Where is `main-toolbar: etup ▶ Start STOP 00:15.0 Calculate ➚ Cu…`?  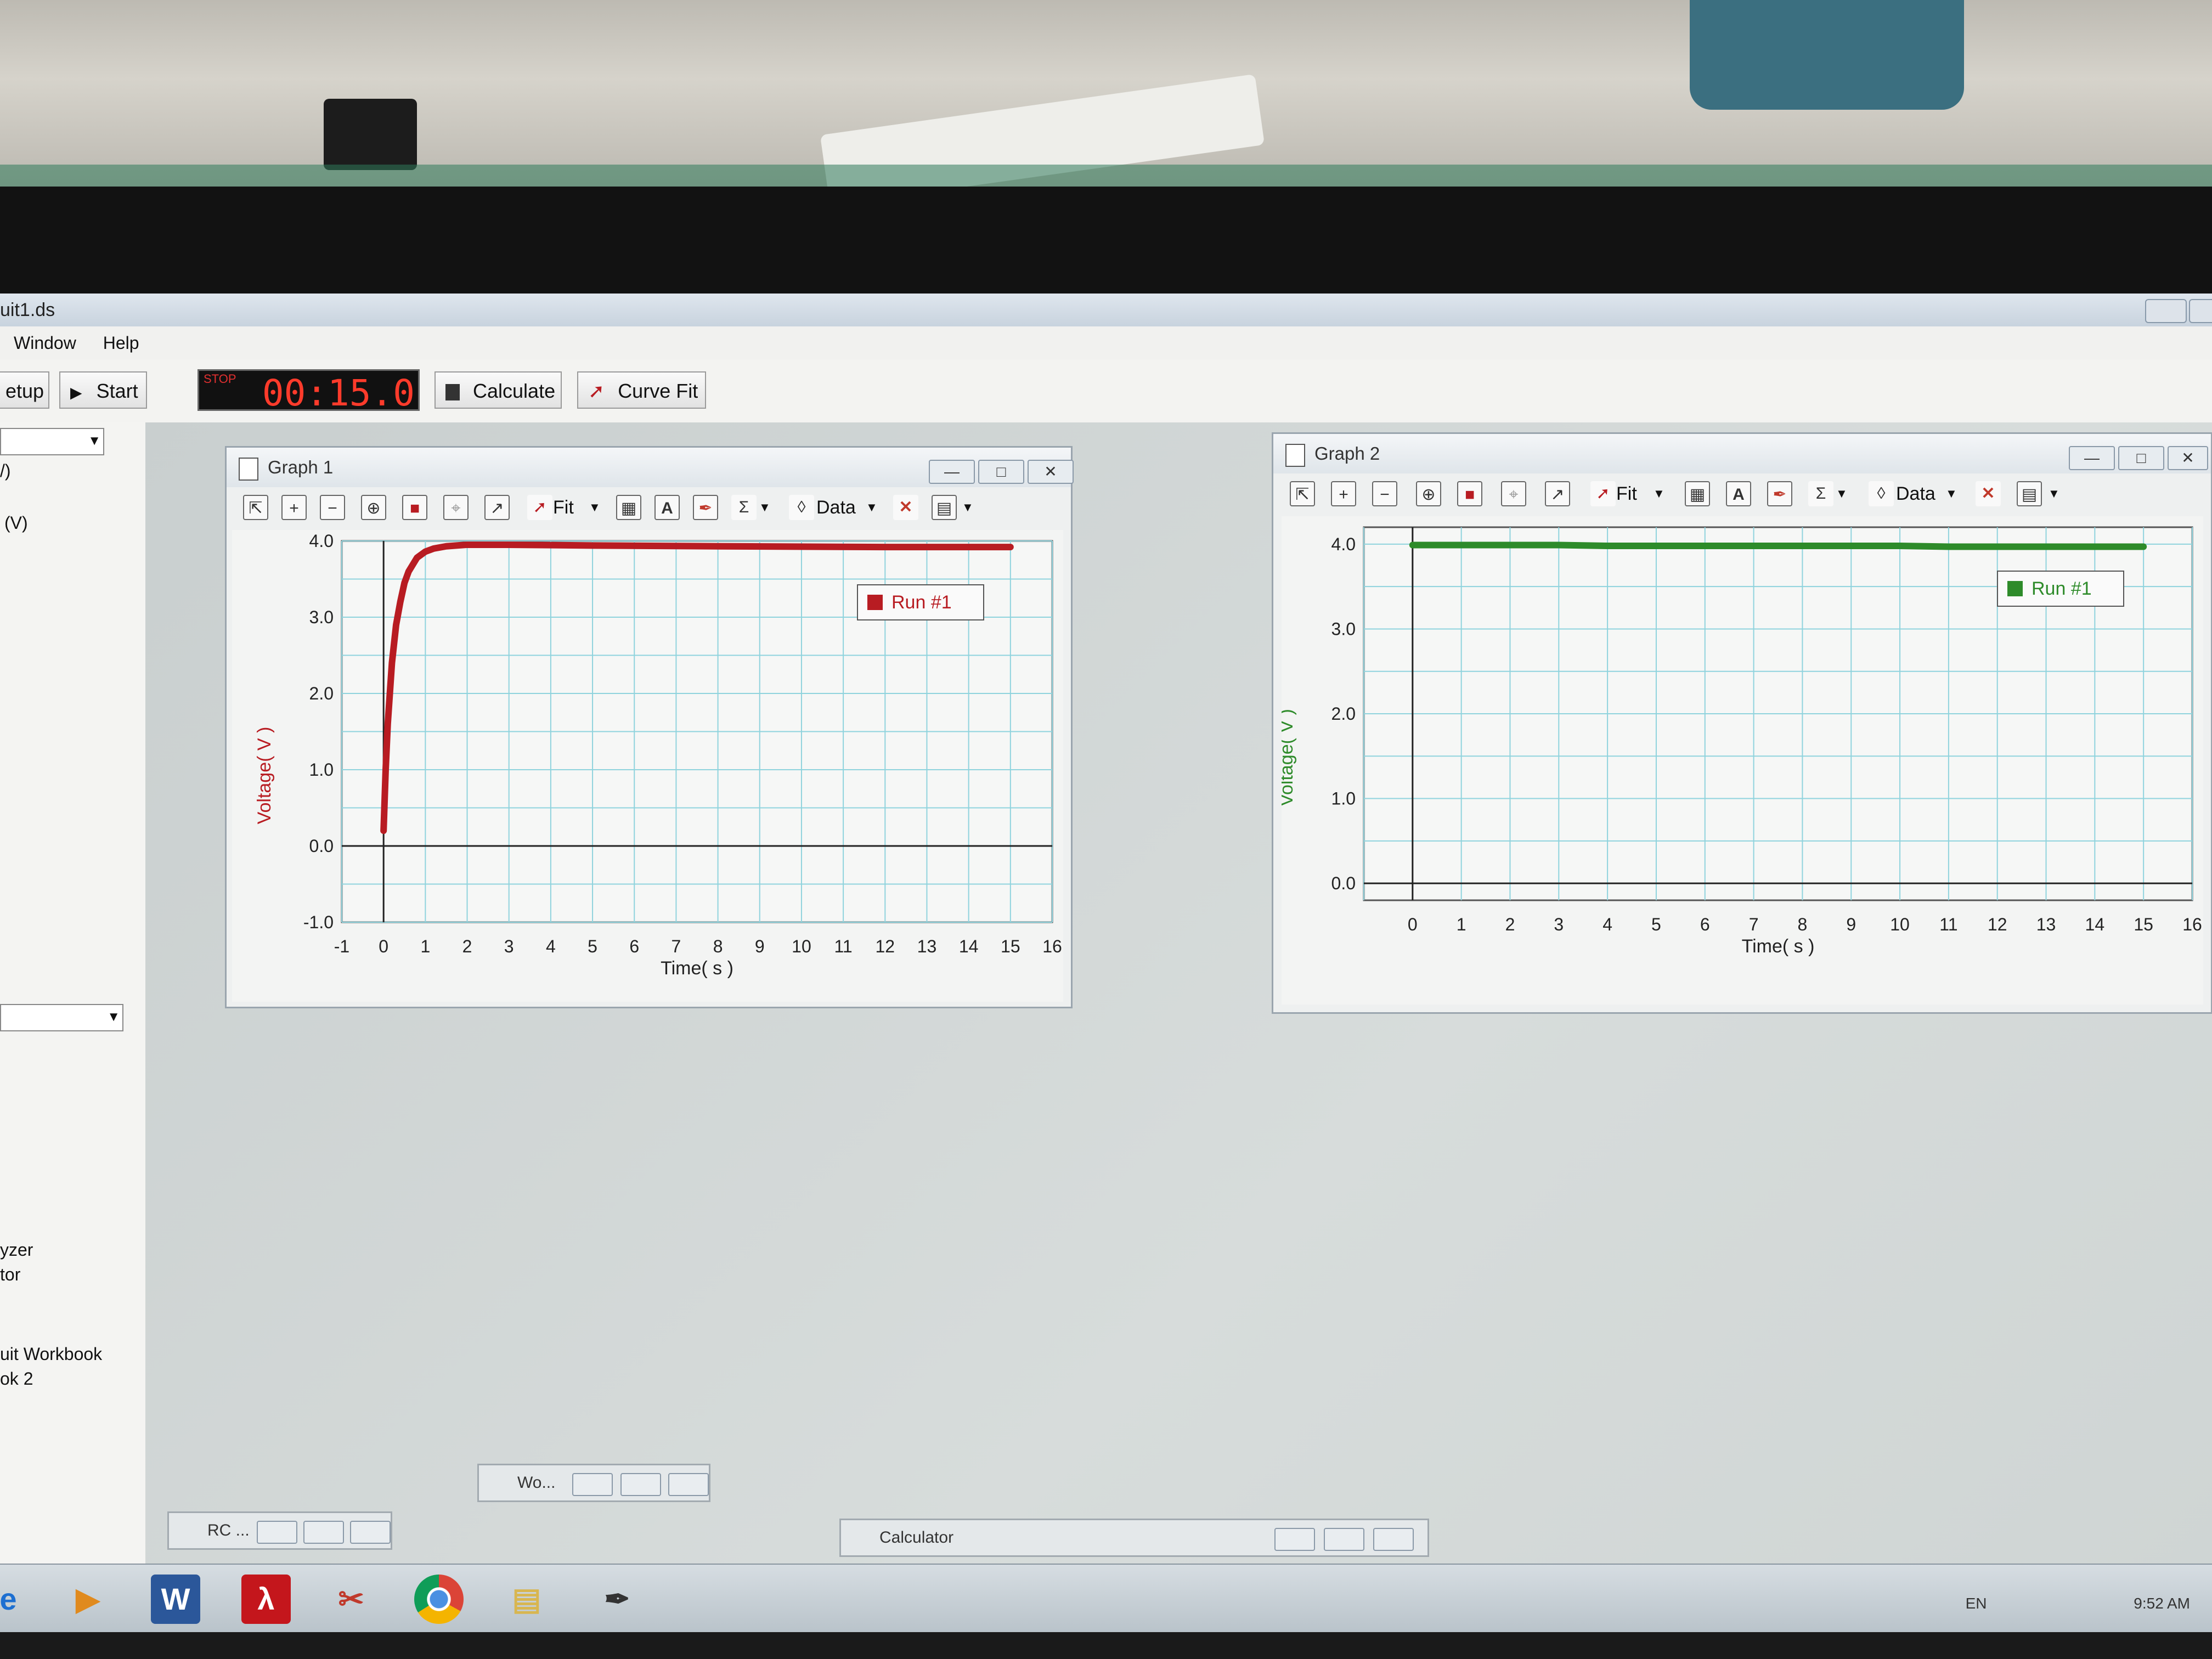
main-toolbar: etup ▶ Start STOP 00:15.0 Calculate ➚ Cu… is located at coordinates (1106, 392).